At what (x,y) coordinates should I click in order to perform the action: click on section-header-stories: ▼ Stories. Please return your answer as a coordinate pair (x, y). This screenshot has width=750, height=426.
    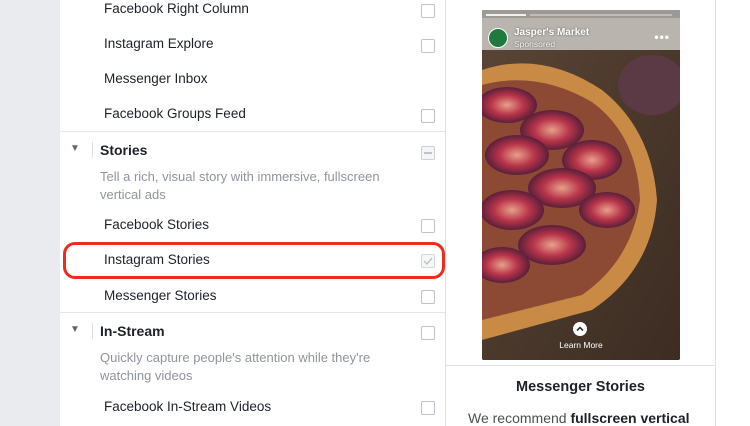
    Looking at the image, I should click on (252, 152).